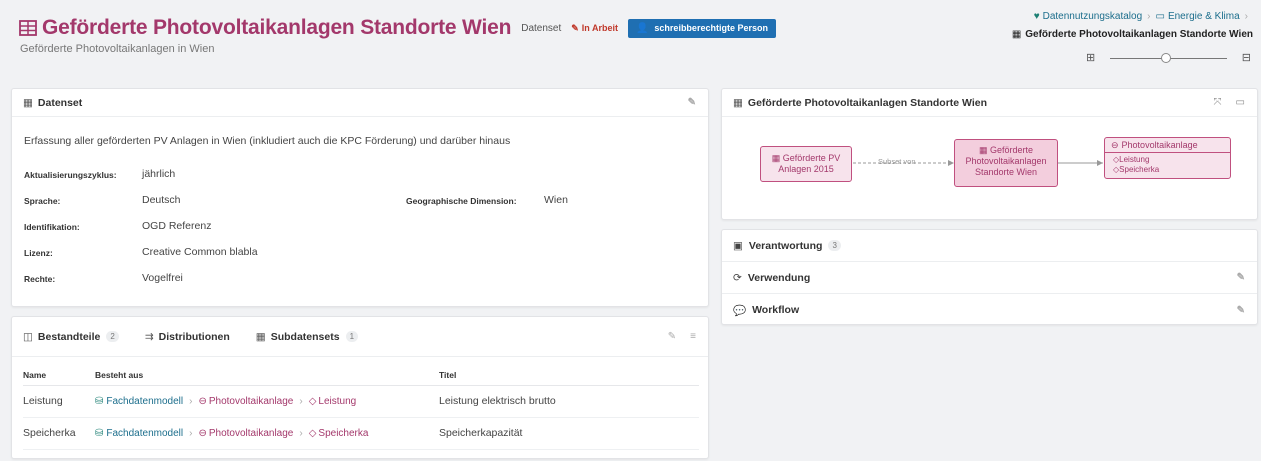 Image resolution: width=1261 pixels, height=461 pixels. What do you see at coordinates (711, 28) in the screenshot?
I see `role-badge-label: schreibberechtigte Person` at bounding box center [711, 28].